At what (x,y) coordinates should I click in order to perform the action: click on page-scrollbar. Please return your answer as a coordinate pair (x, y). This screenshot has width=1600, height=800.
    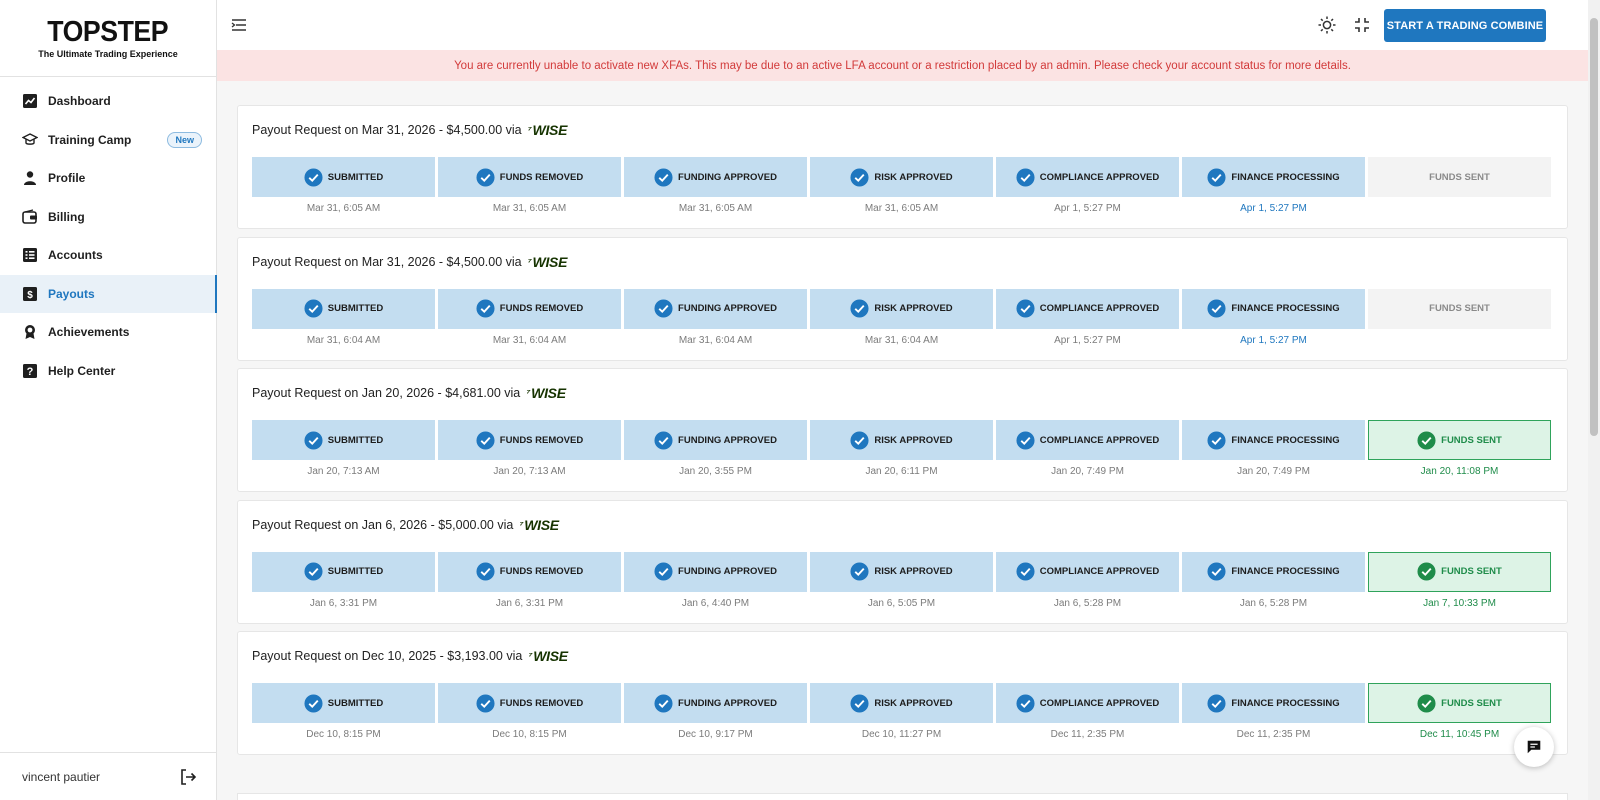
    Looking at the image, I should click on (1594, 400).